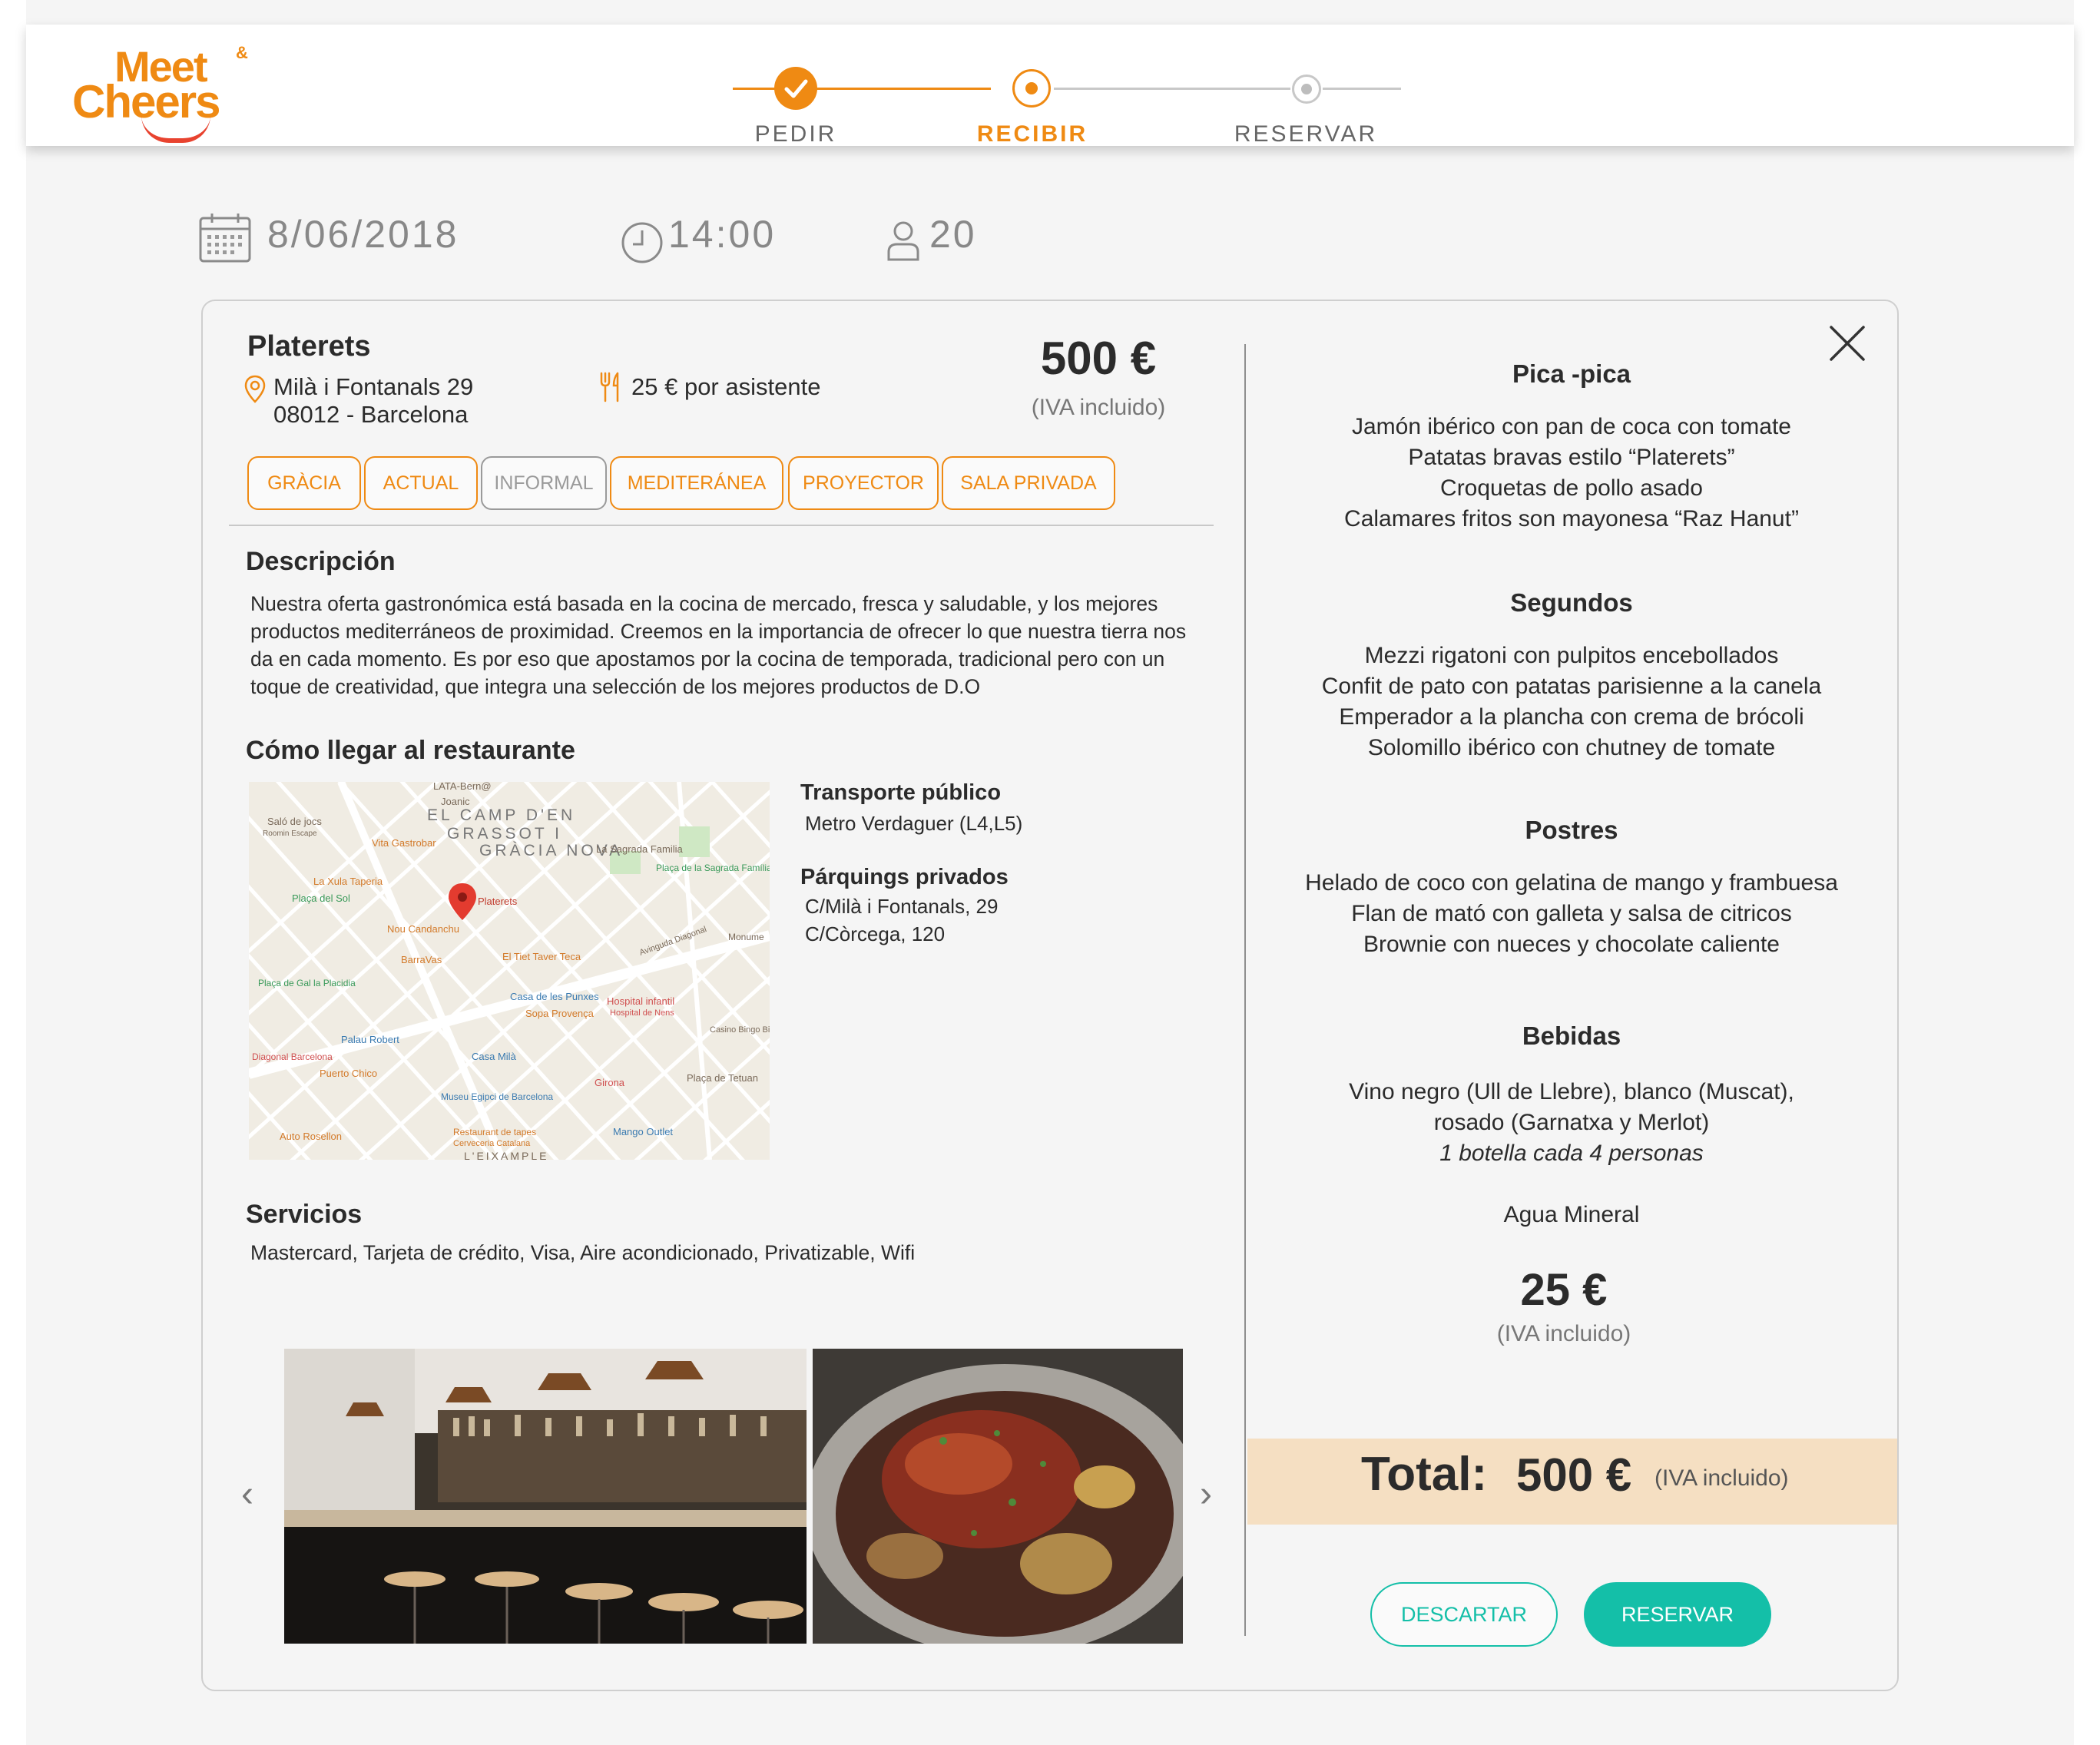  What do you see at coordinates (1571, 1036) in the screenshot?
I see `menu-section-title: Bebidas` at bounding box center [1571, 1036].